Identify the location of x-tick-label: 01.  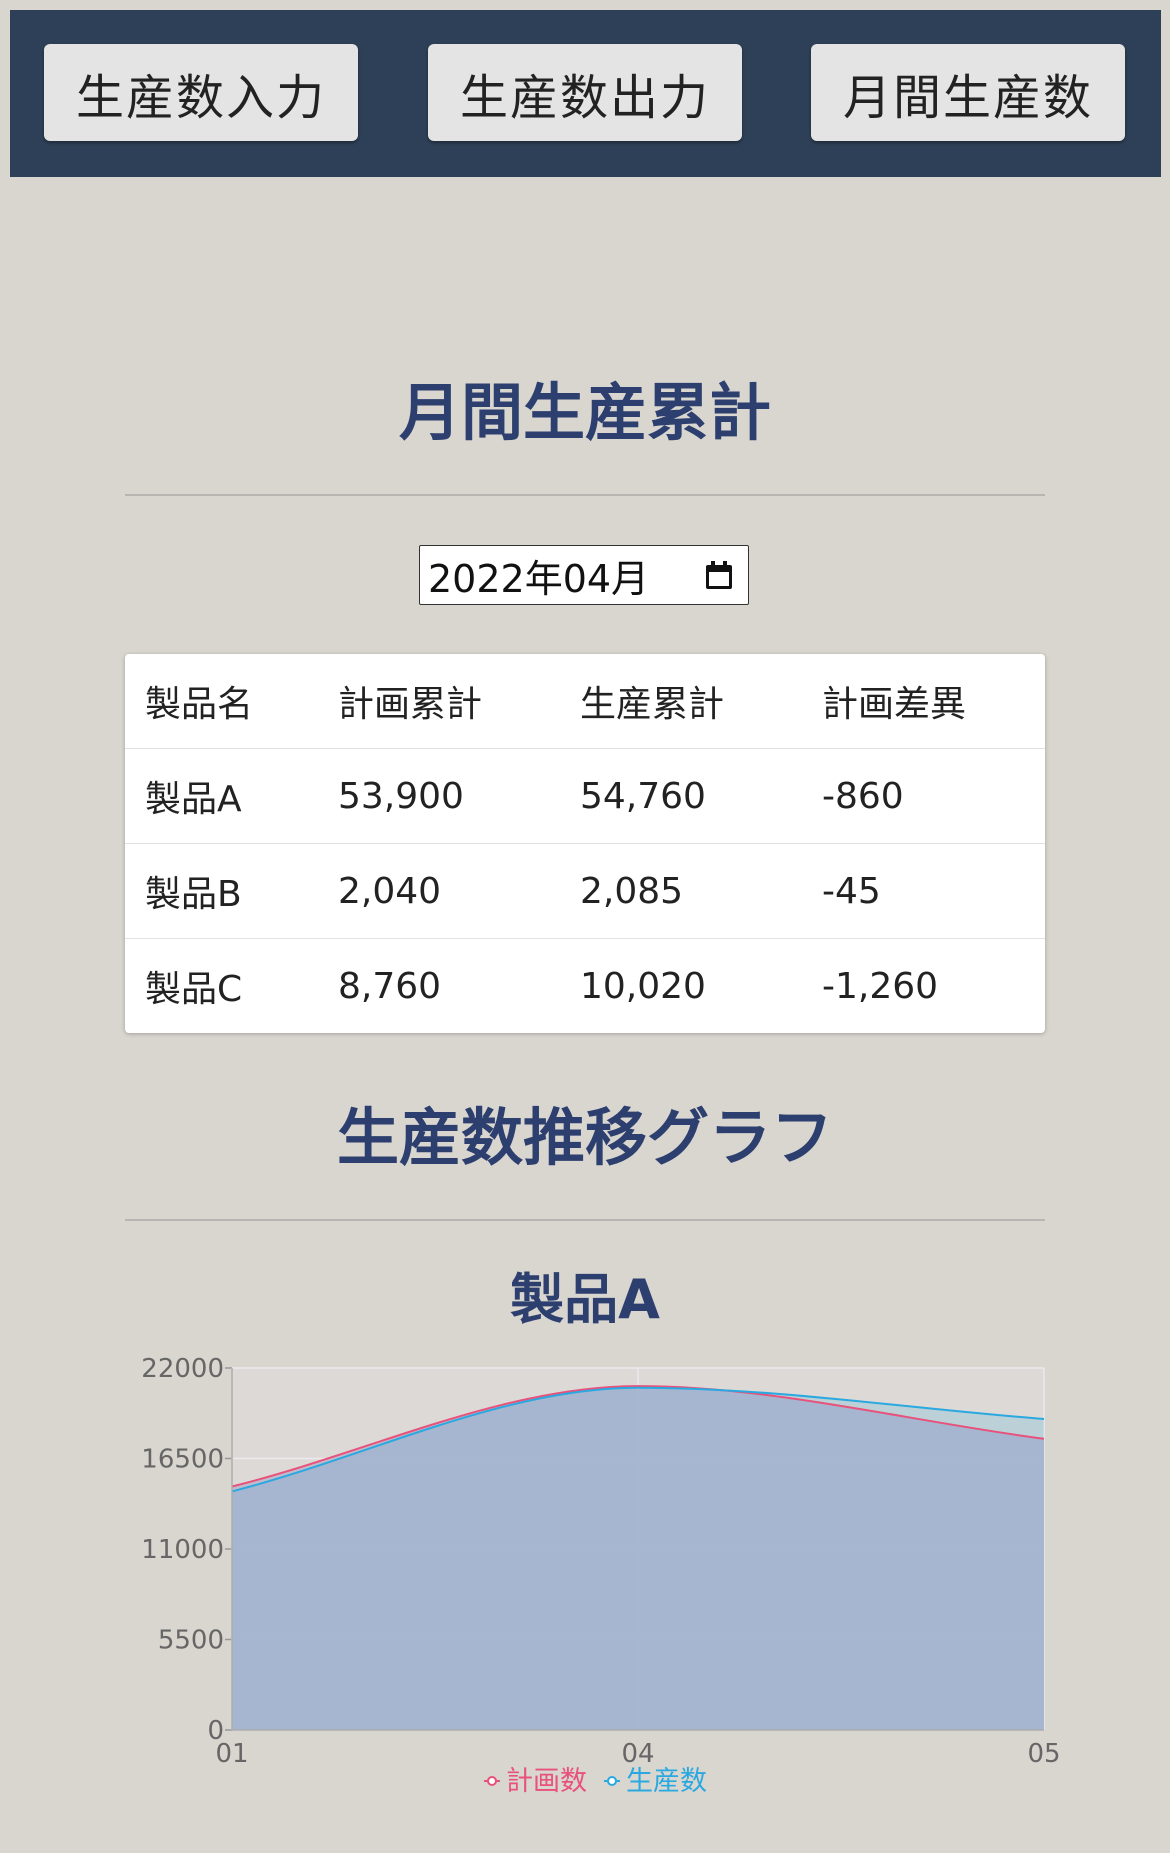
(231, 1754).